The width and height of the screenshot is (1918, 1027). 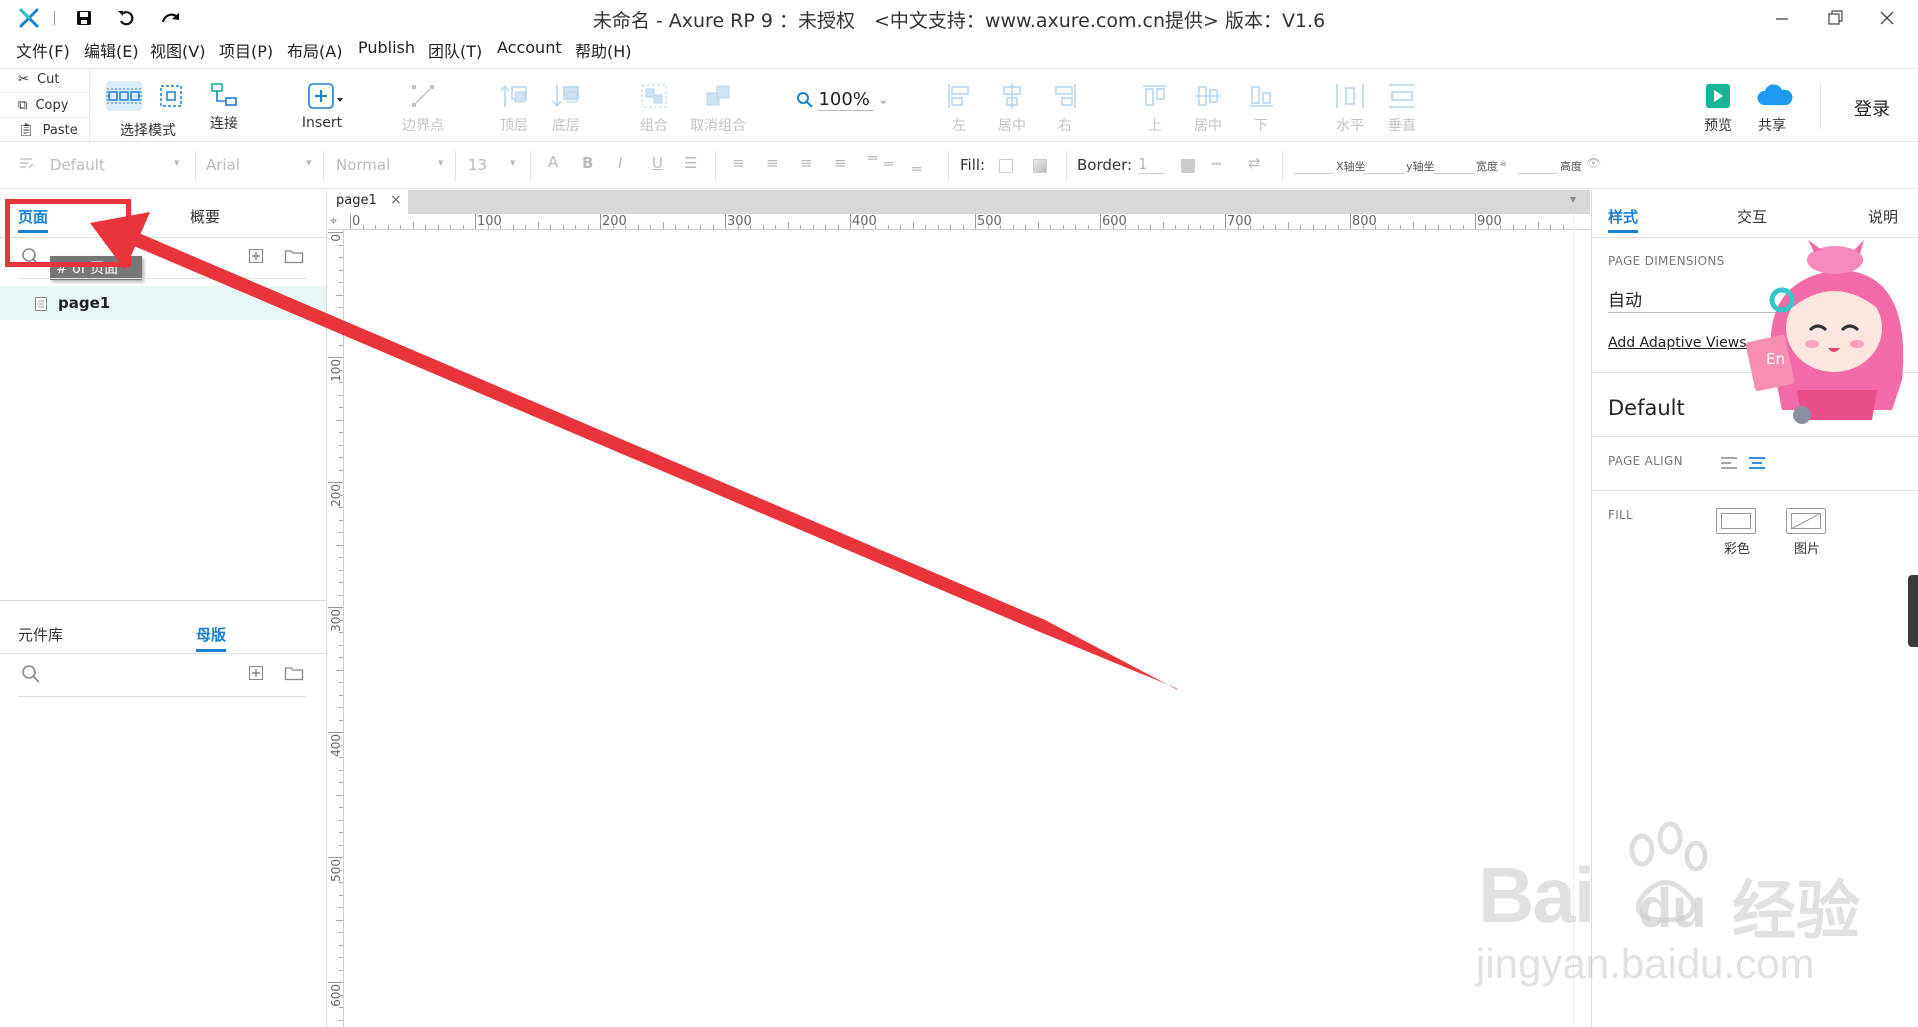 I want to click on insert-button: Insert, so click(x=322, y=107).